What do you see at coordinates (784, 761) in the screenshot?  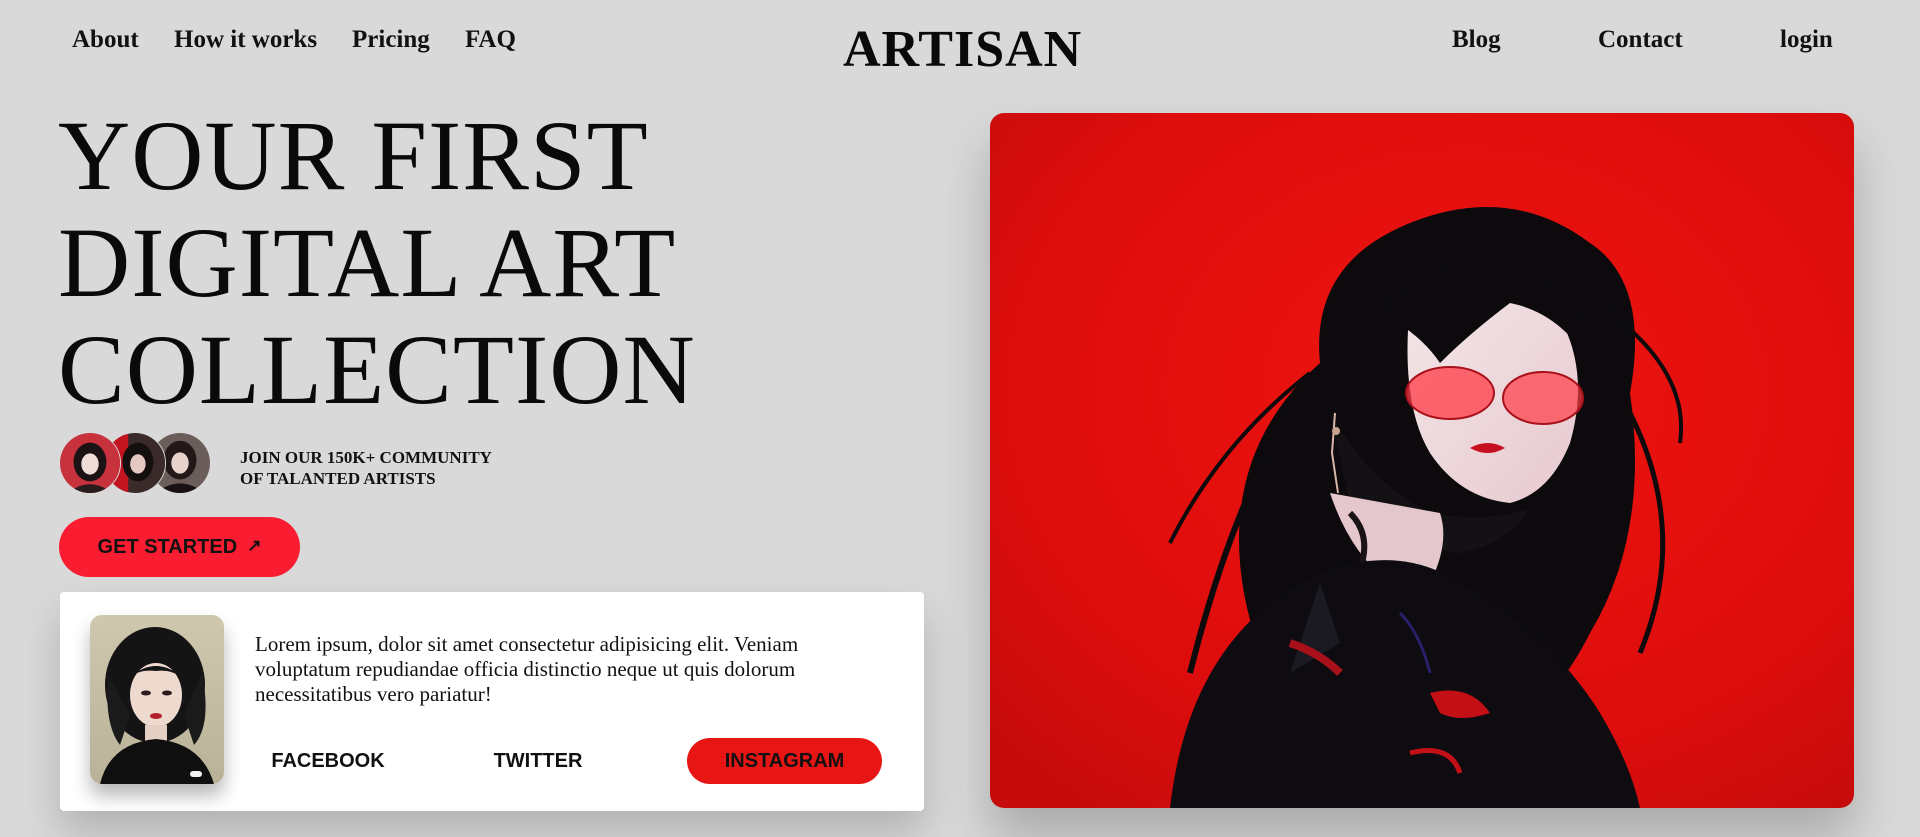 I see `instagram-button: INSTAGRAM` at bounding box center [784, 761].